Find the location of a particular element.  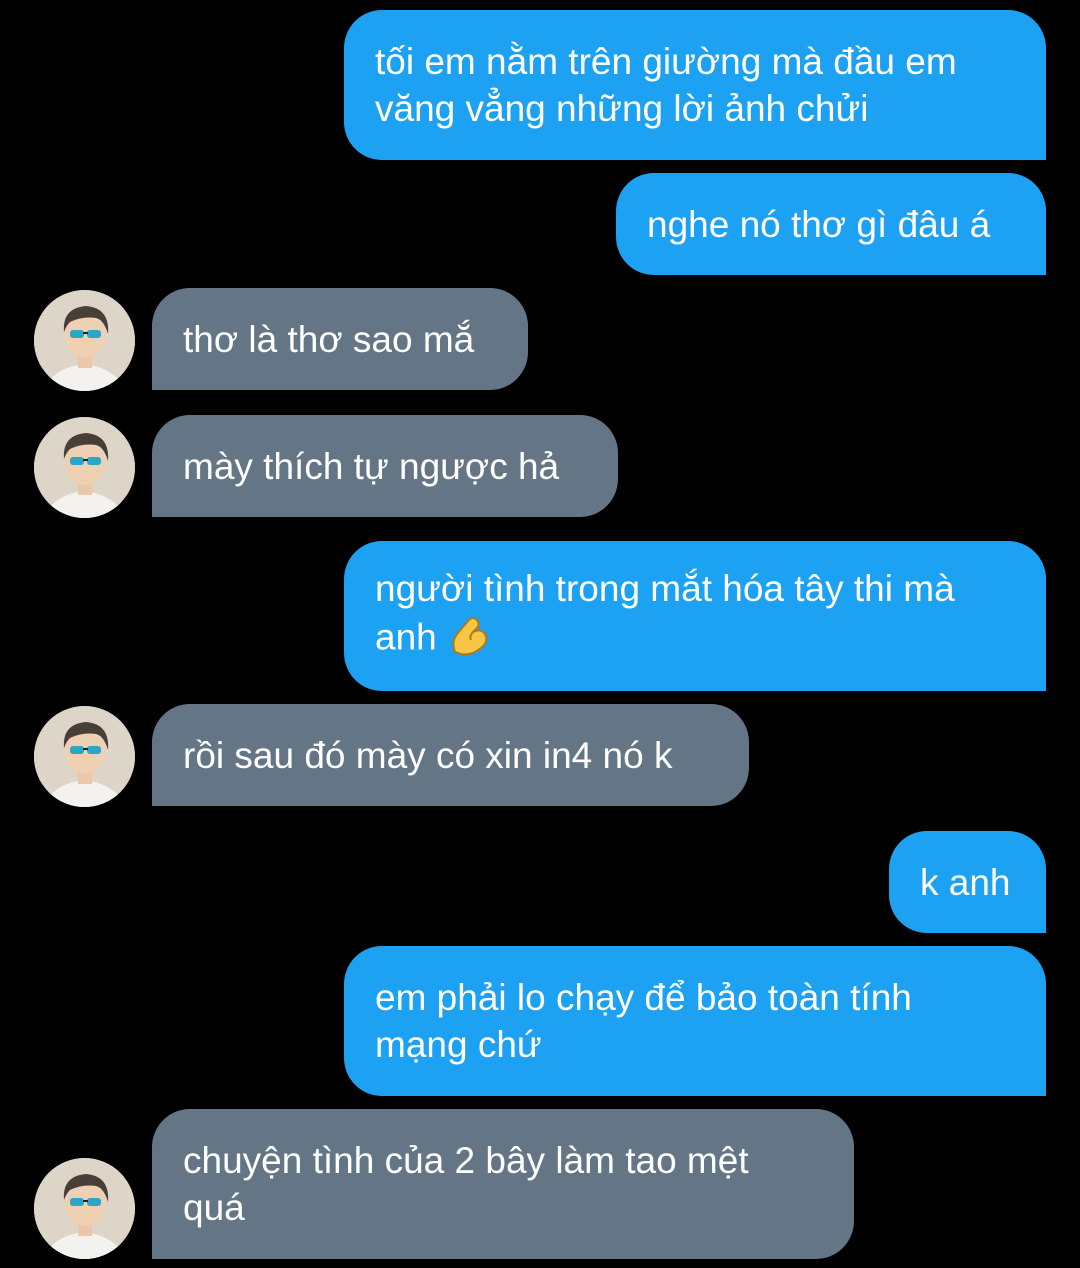

message-line: k anh is located at coordinates (965, 882).